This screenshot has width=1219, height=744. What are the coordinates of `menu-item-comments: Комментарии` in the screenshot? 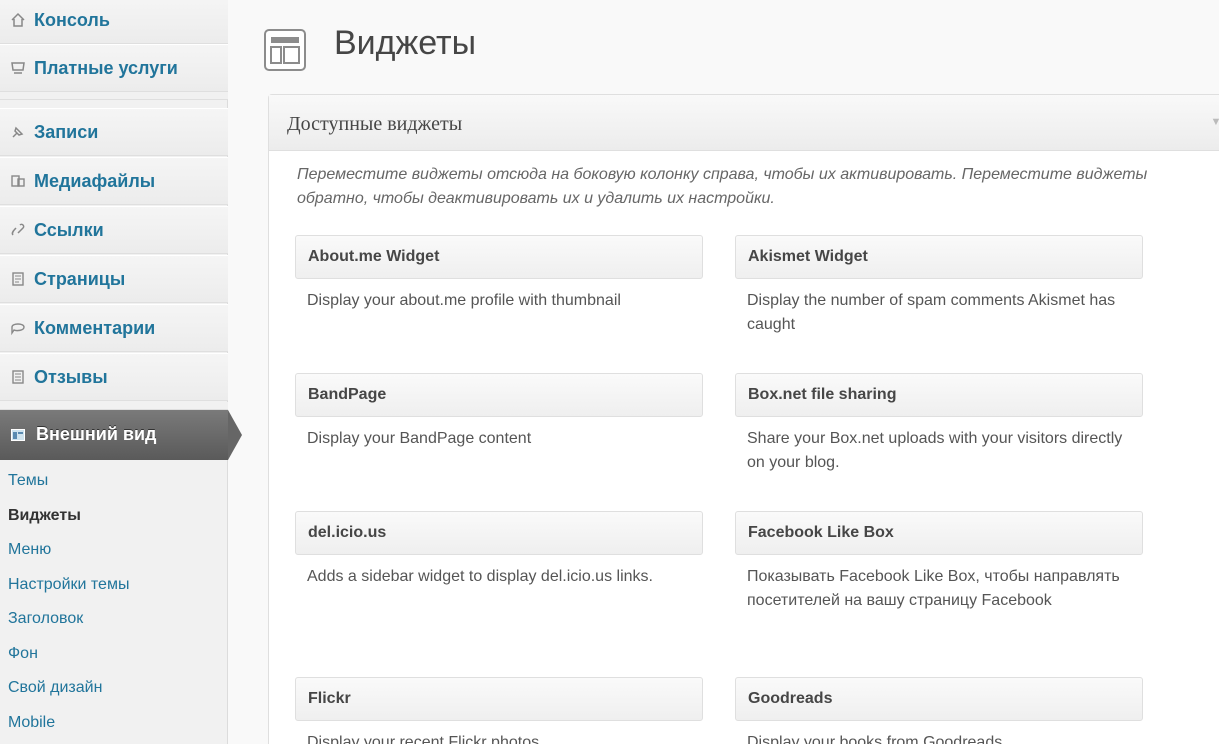 It's located at (114, 328).